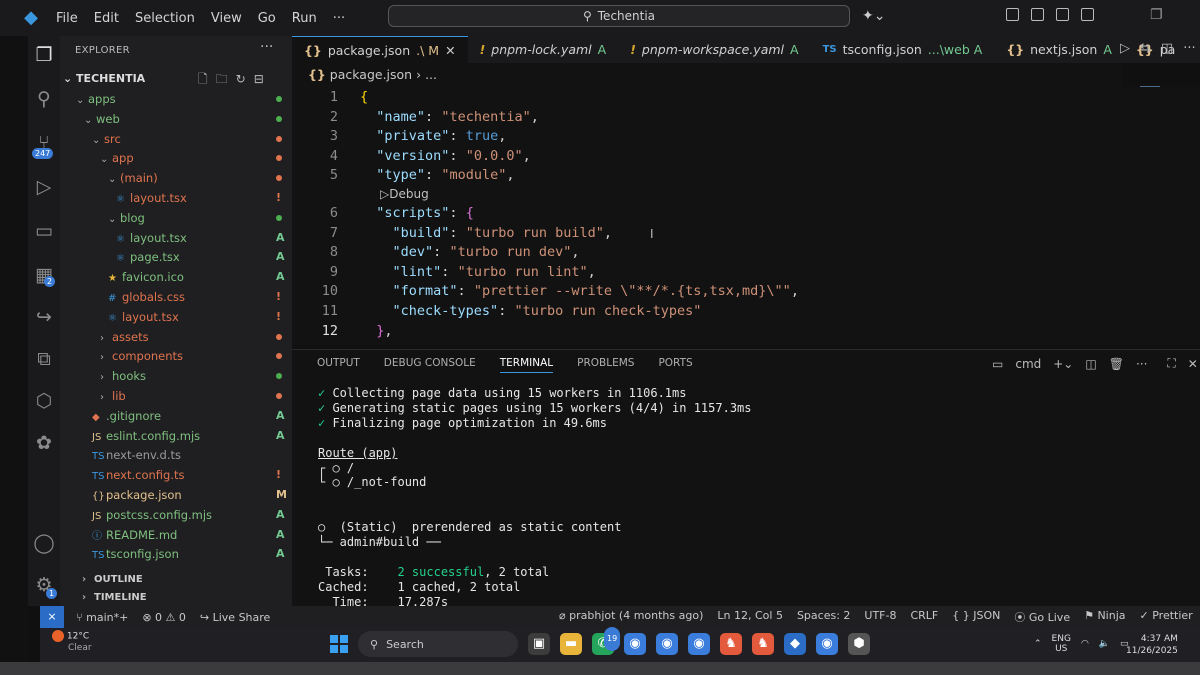 This screenshot has height=675, width=1200. I want to click on weather-widget: 12°C Clear, so click(72, 642).